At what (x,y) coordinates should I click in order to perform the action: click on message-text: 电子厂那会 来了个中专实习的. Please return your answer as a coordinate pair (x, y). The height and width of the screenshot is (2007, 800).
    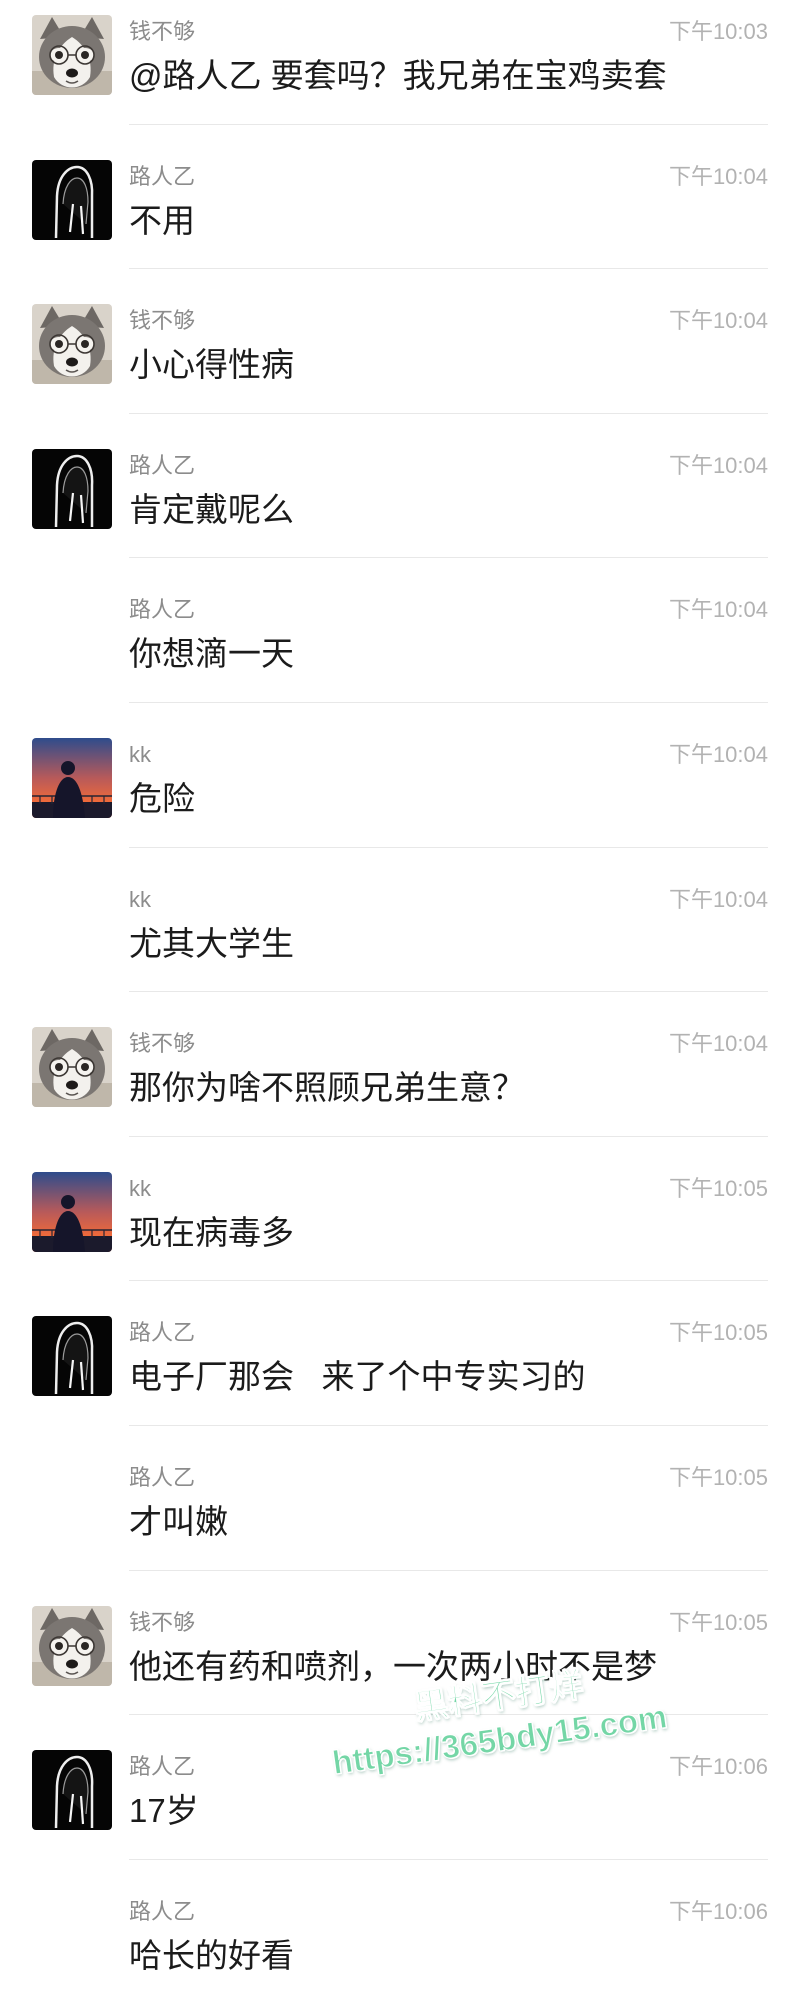
    Looking at the image, I should click on (357, 1377).